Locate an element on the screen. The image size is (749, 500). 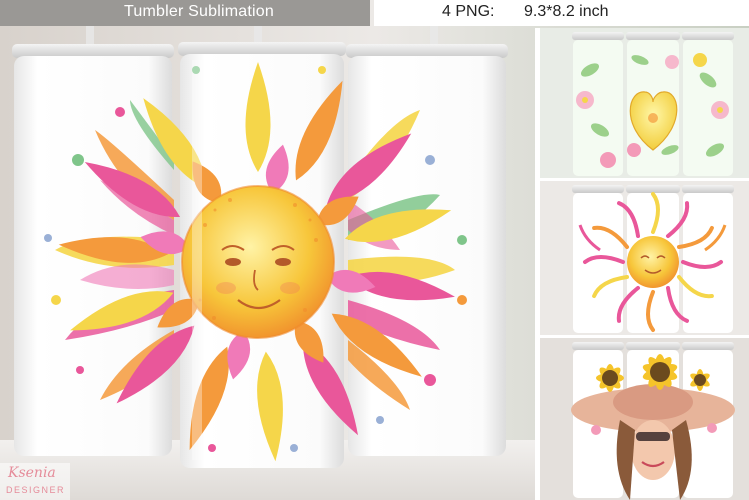
dimensions-label: 9.3*8.2 inch is located at coordinates (566, 11).